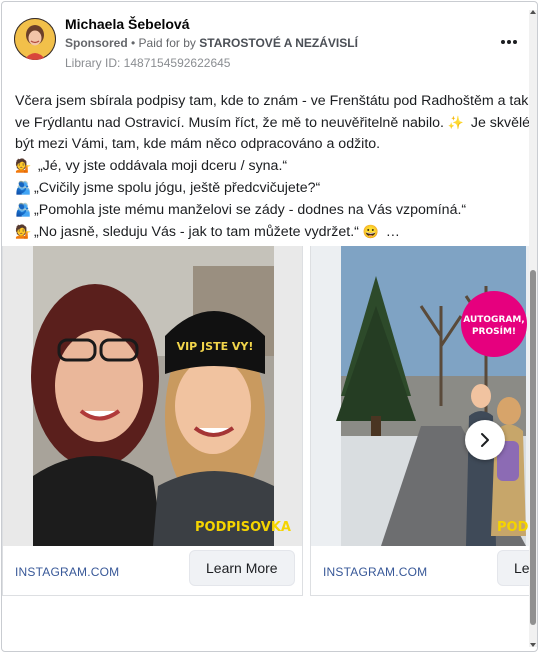 This screenshot has height=653, width=539. Describe the element at coordinates (503, 42) in the screenshot. I see `more-horizontal-icon` at that location.